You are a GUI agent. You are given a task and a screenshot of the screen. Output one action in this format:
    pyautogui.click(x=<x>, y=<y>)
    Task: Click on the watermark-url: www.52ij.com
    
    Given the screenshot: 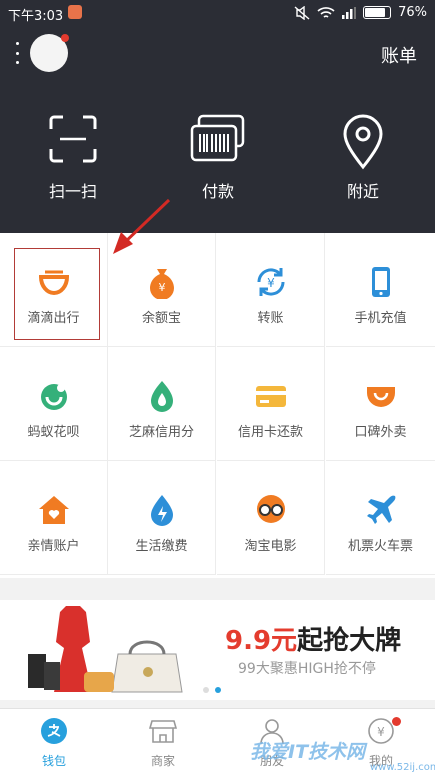 What is the action you would take?
    pyautogui.click(x=402, y=767)
    